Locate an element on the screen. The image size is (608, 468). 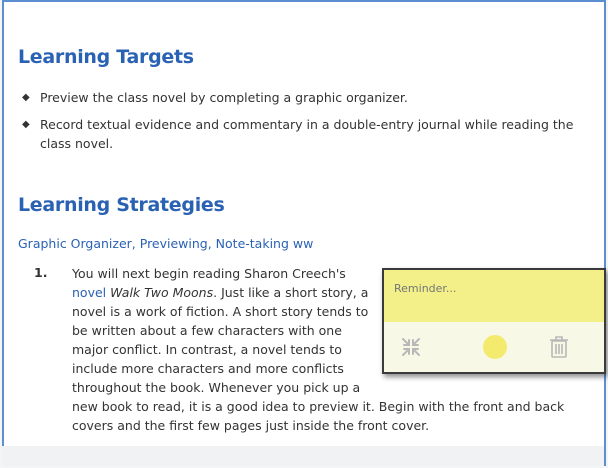
reminder-toolbar is located at coordinates (494, 347).